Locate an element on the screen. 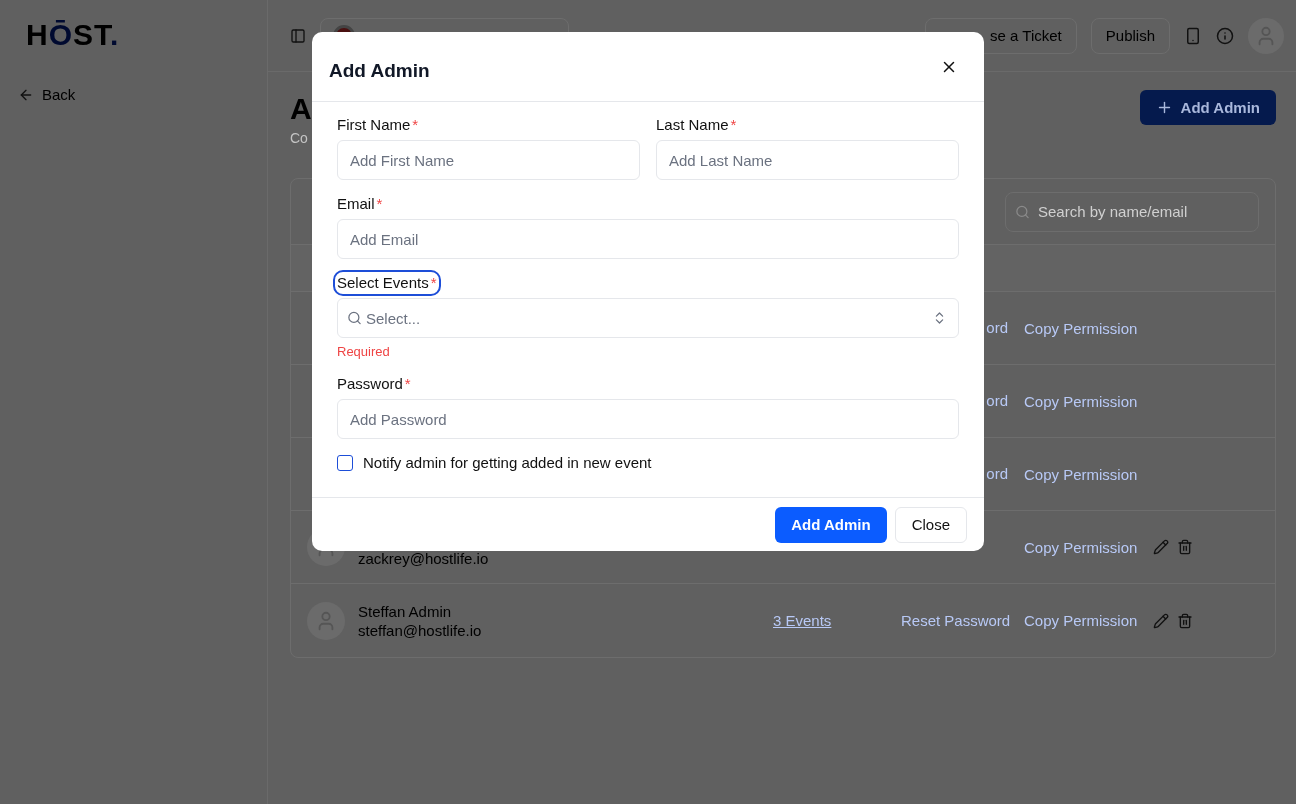 This screenshot has width=1296, height=804. checkbox is located at coordinates (345, 462).